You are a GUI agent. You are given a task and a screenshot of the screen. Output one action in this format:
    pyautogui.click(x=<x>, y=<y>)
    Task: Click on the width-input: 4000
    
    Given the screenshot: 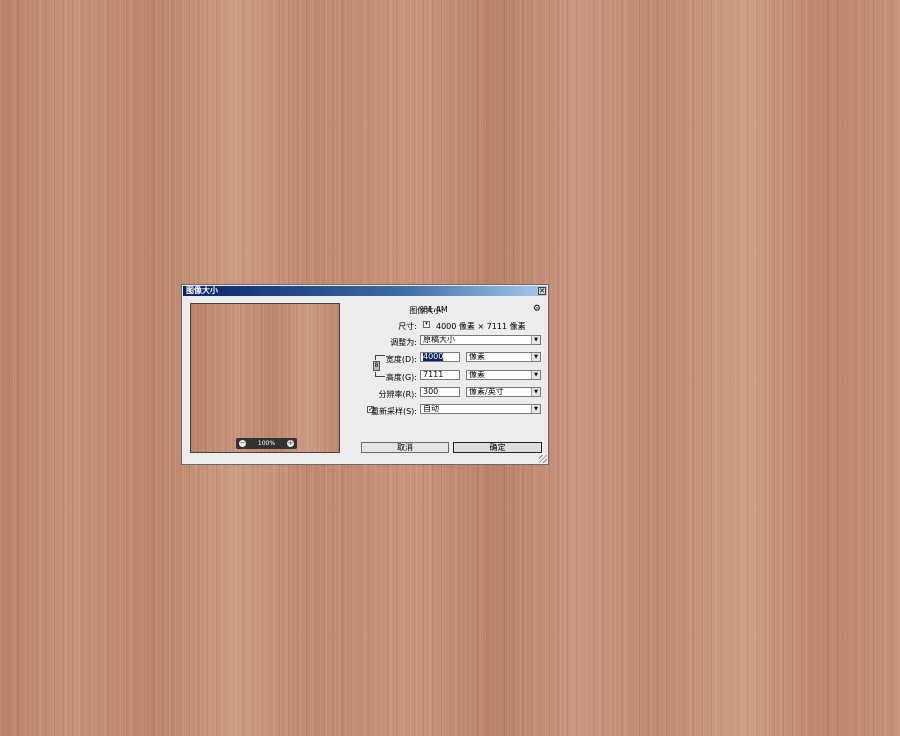 What is the action you would take?
    pyautogui.click(x=440, y=357)
    